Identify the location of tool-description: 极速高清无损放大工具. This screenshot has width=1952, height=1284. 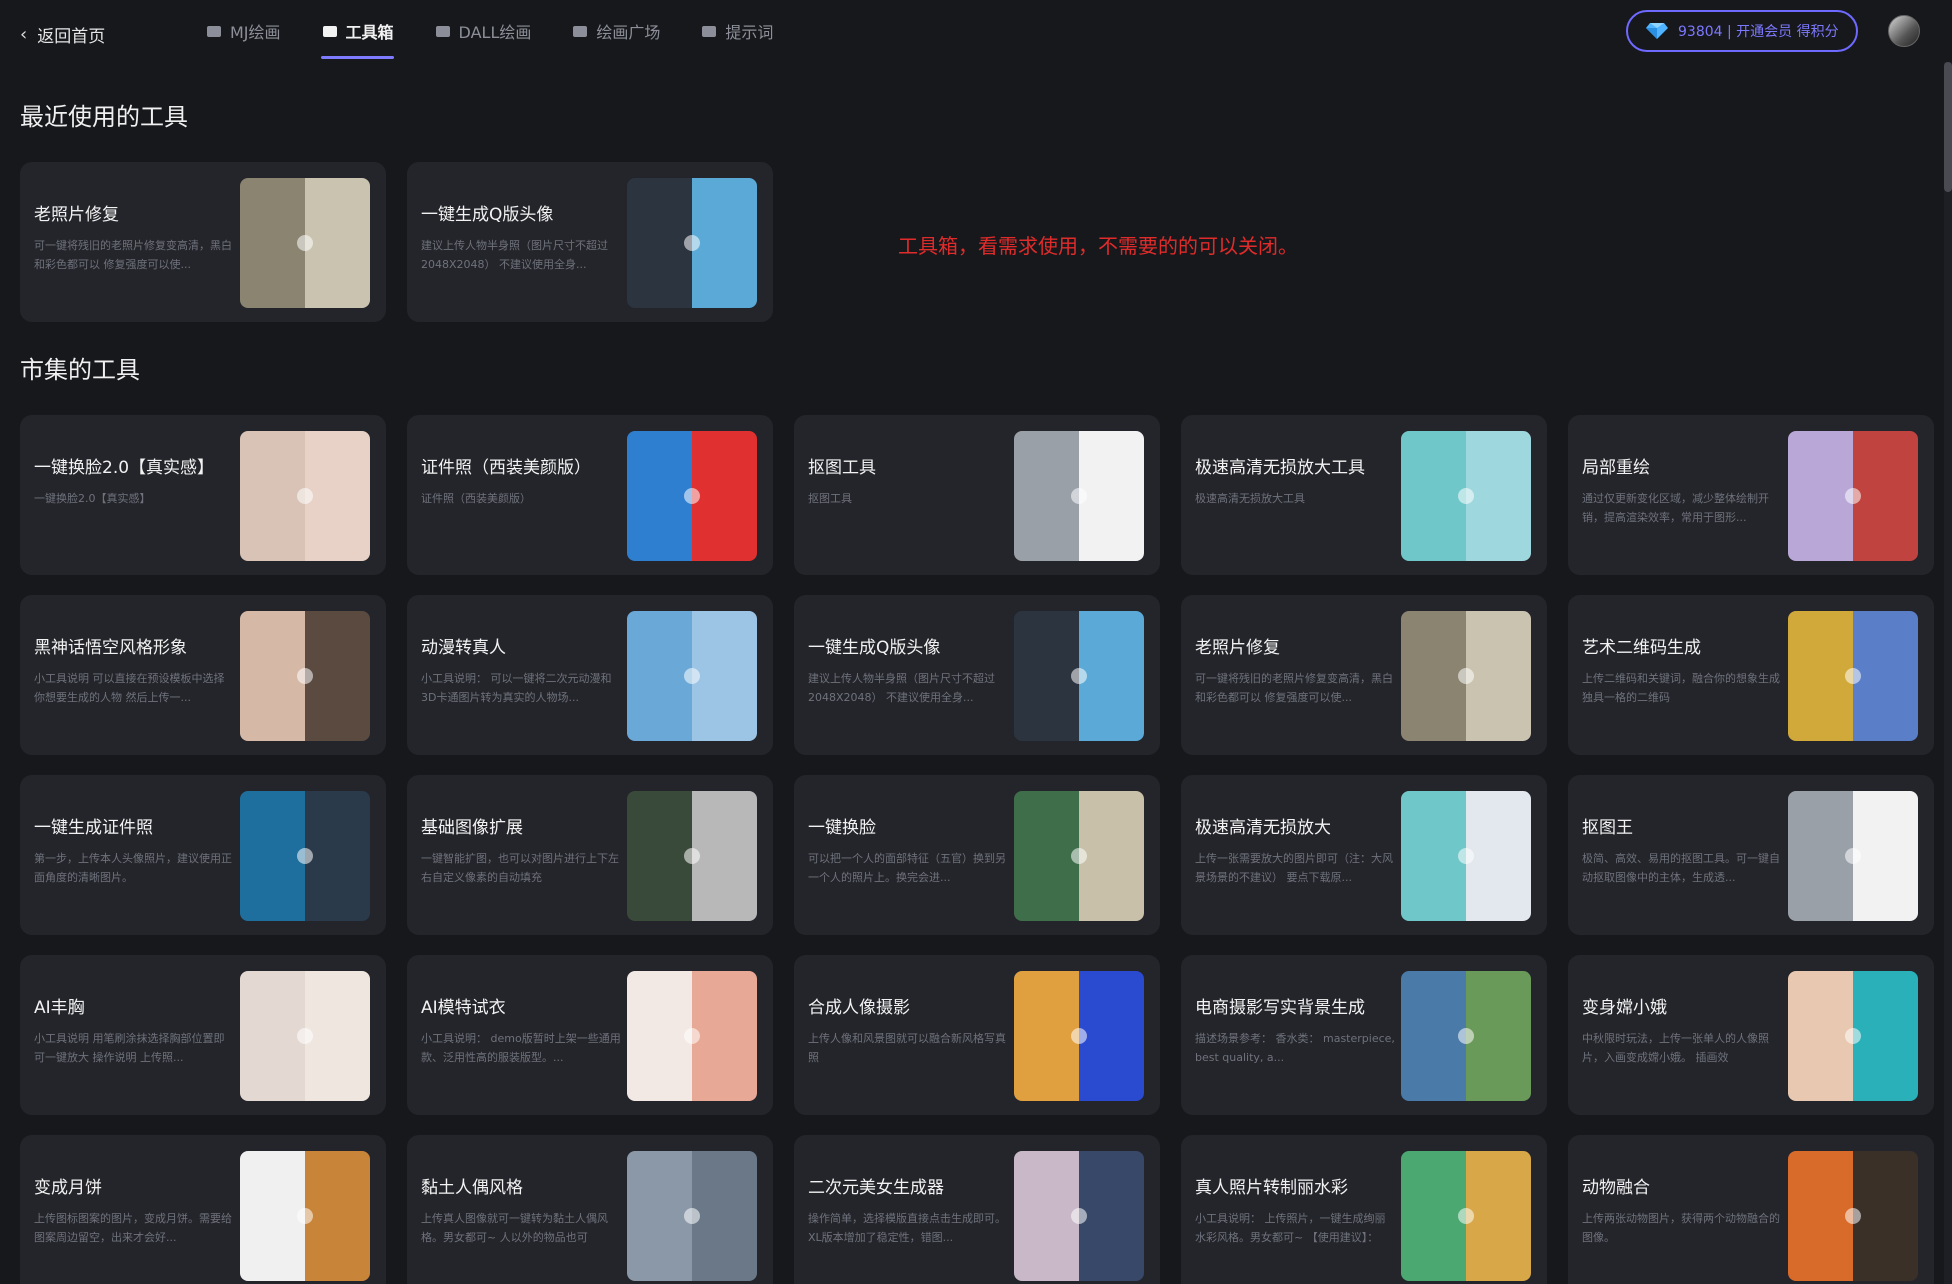
(1250, 498).